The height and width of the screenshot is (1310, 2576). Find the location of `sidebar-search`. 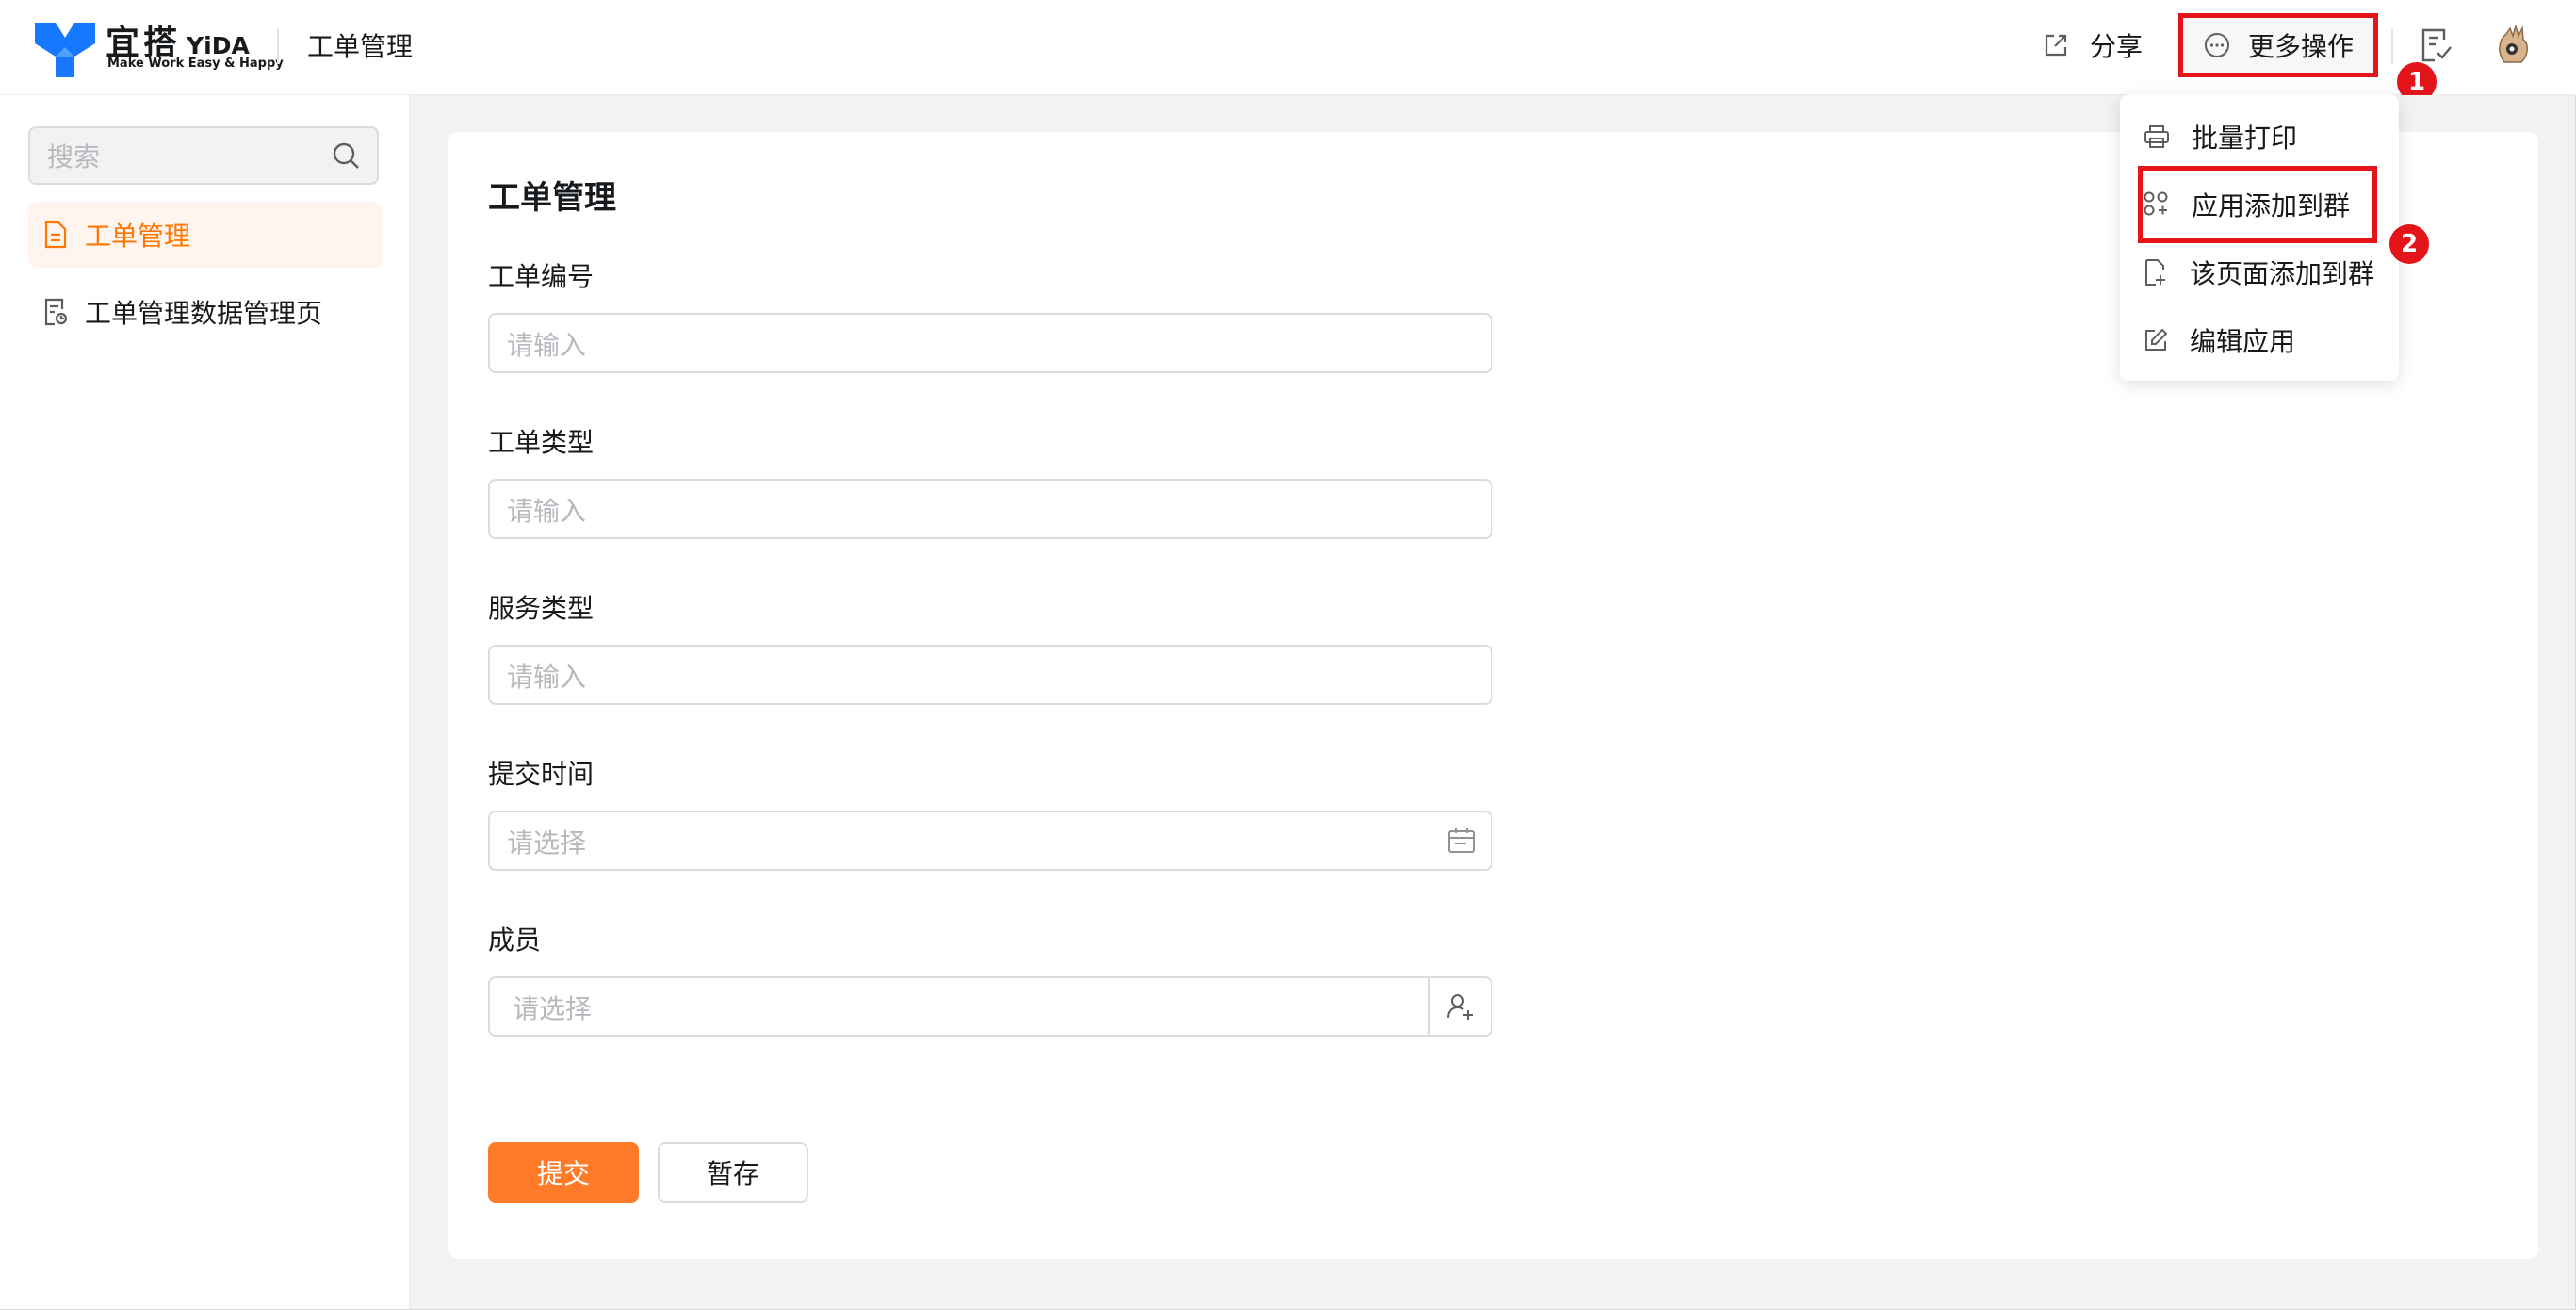

sidebar-search is located at coordinates (203, 155).